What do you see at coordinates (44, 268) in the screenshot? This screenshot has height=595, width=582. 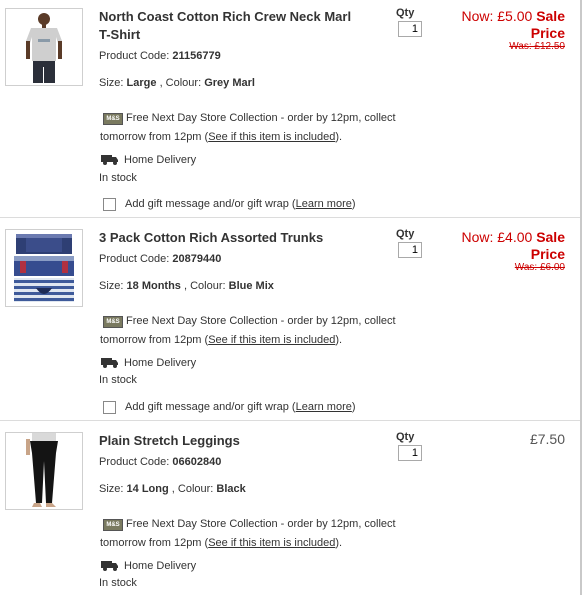 I see `product-image-trunks` at bounding box center [44, 268].